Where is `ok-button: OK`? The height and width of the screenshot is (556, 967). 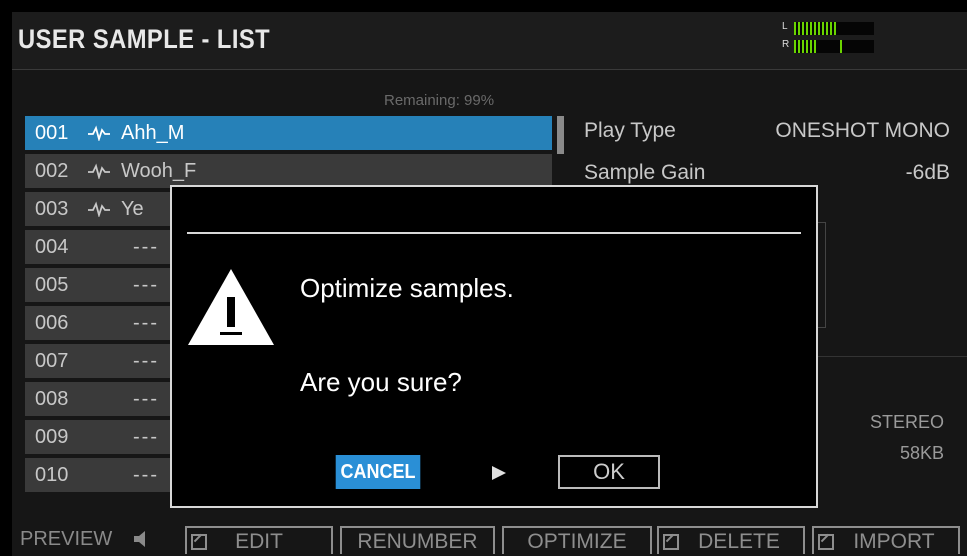
ok-button: OK is located at coordinates (609, 472).